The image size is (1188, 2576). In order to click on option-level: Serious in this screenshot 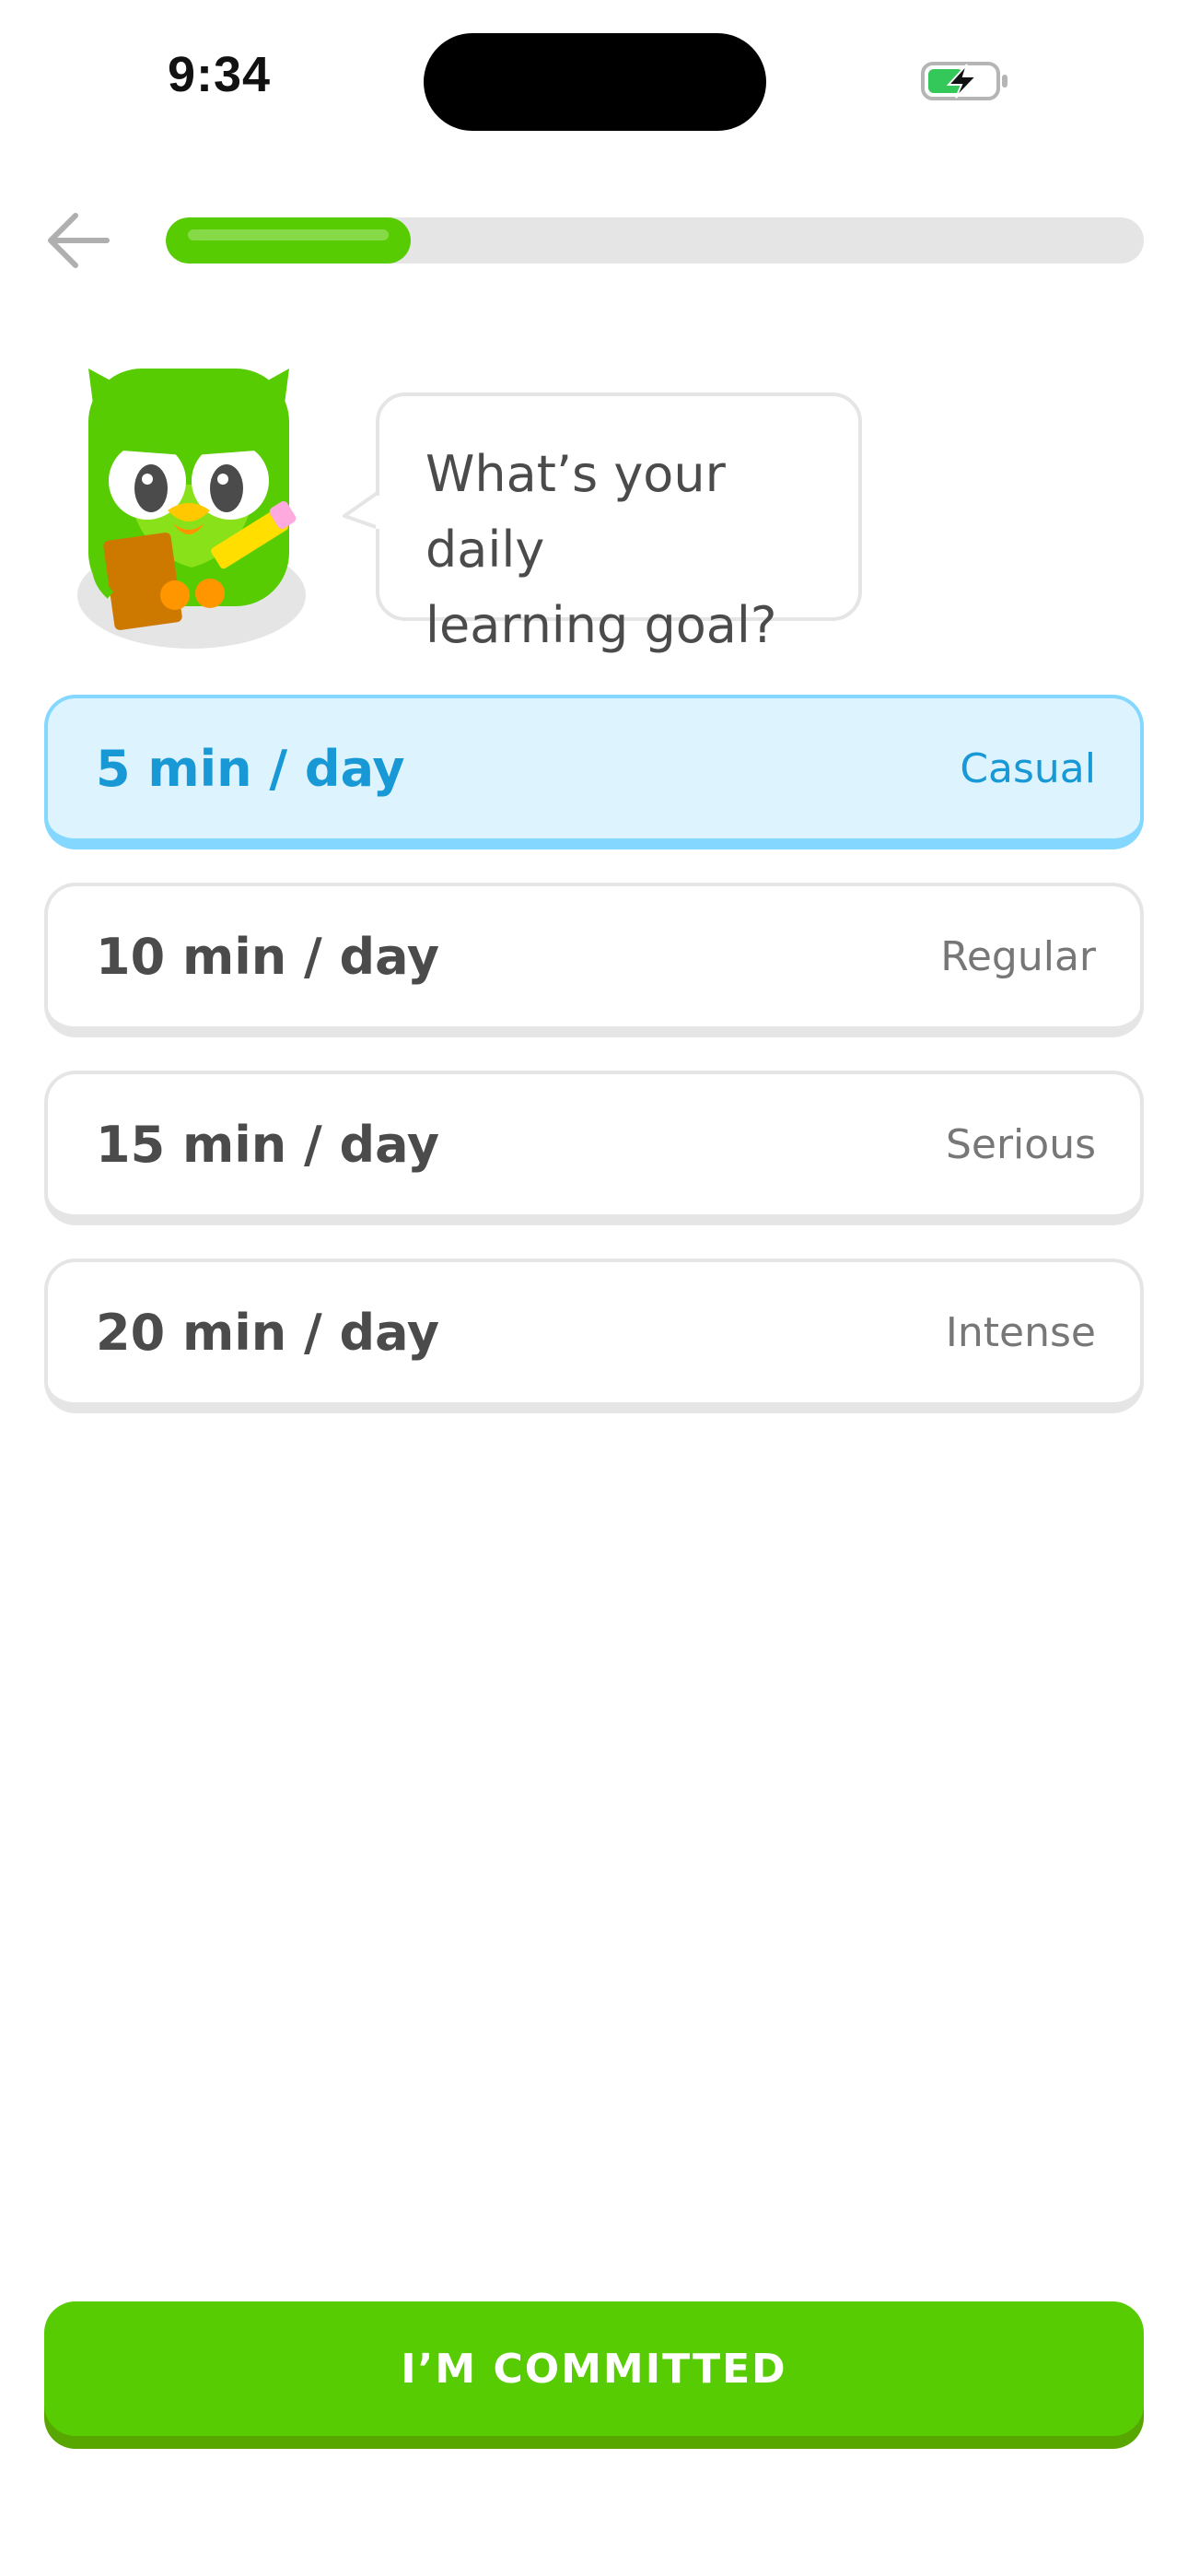, I will do `click(1020, 1144)`.